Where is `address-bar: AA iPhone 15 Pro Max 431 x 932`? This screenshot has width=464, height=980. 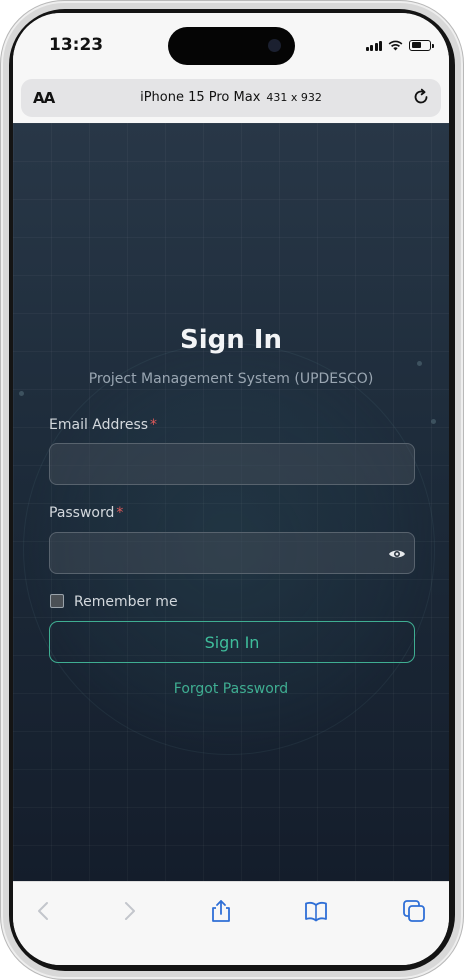 address-bar: AA iPhone 15 Pro Max 431 x 932 is located at coordinates (231, 98).